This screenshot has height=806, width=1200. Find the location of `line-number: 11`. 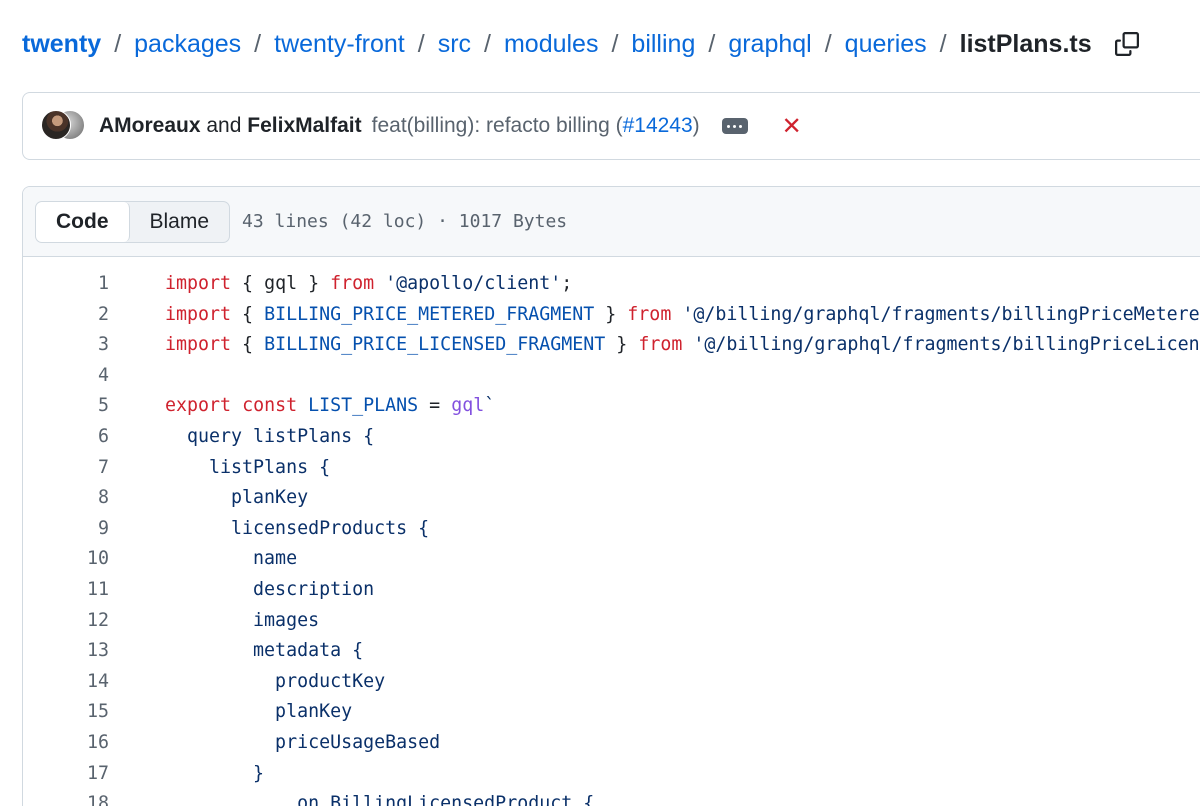

line-number: 11 is located at coordinates (66, 590).